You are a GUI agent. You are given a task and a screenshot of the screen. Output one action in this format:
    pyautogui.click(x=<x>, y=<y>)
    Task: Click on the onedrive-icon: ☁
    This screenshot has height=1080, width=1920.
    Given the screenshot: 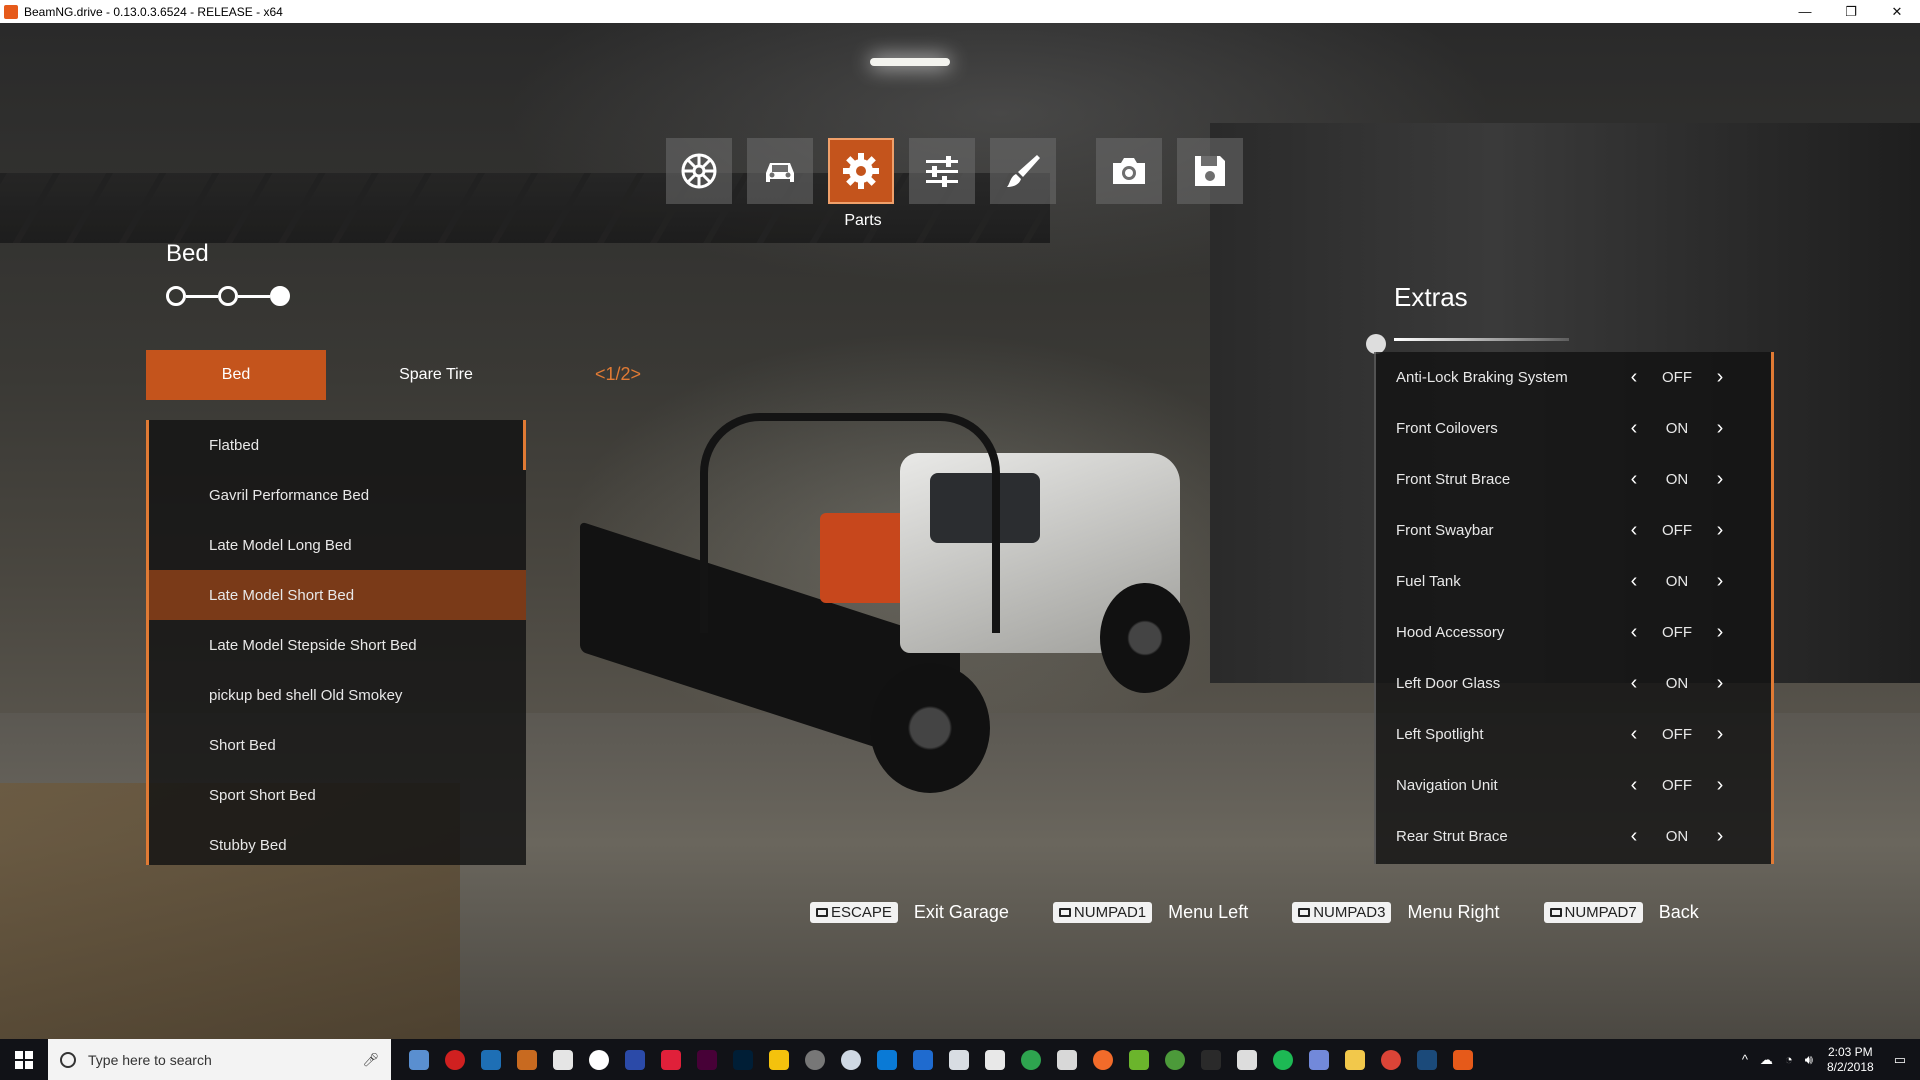 What is the action you would take?
    pyautogui.click(x=1766, y=1060)
    